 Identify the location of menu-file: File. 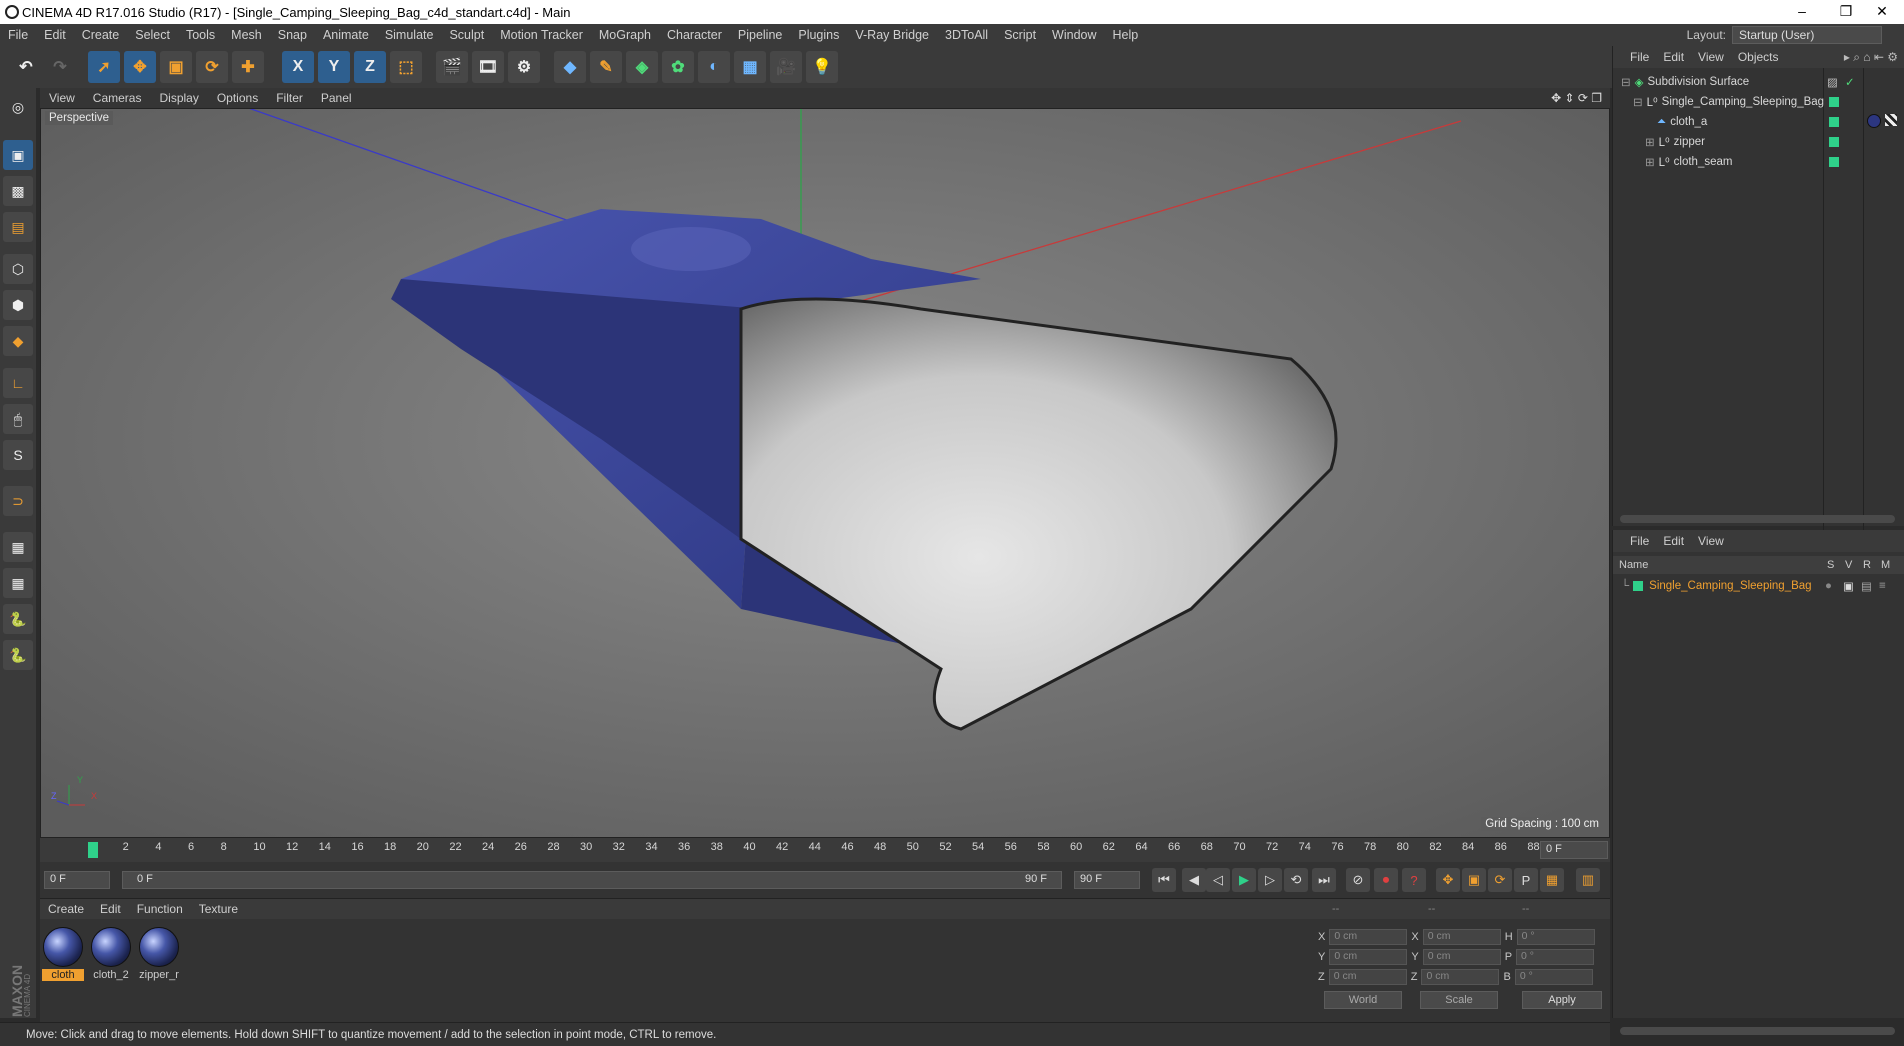
(18, 35).